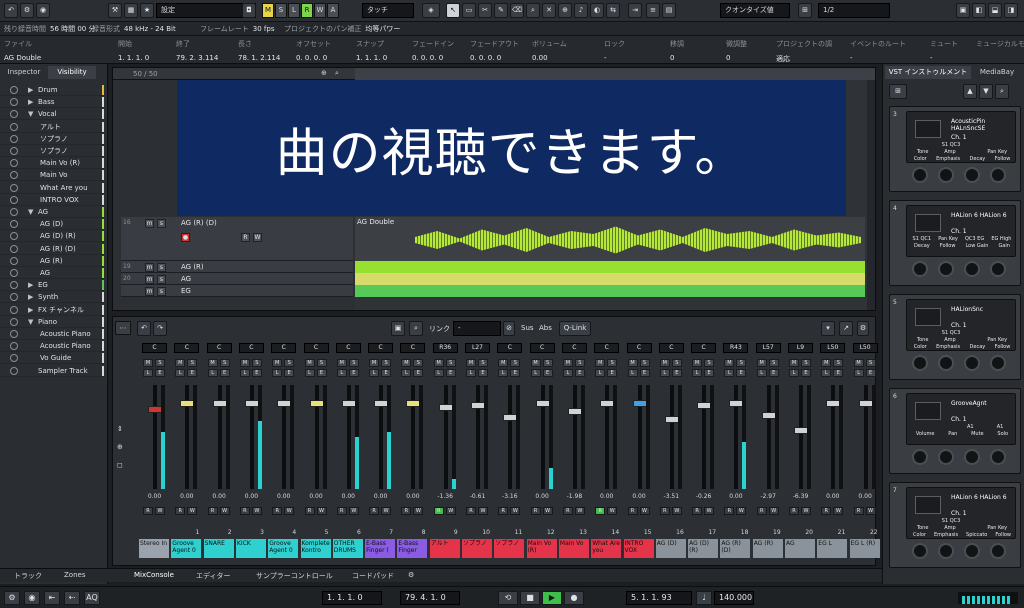  What do you see at coordinates (53, 249) in the screenshot?
I see `visibility-item: AG (R) (D)` at bounding box center [53, 249].